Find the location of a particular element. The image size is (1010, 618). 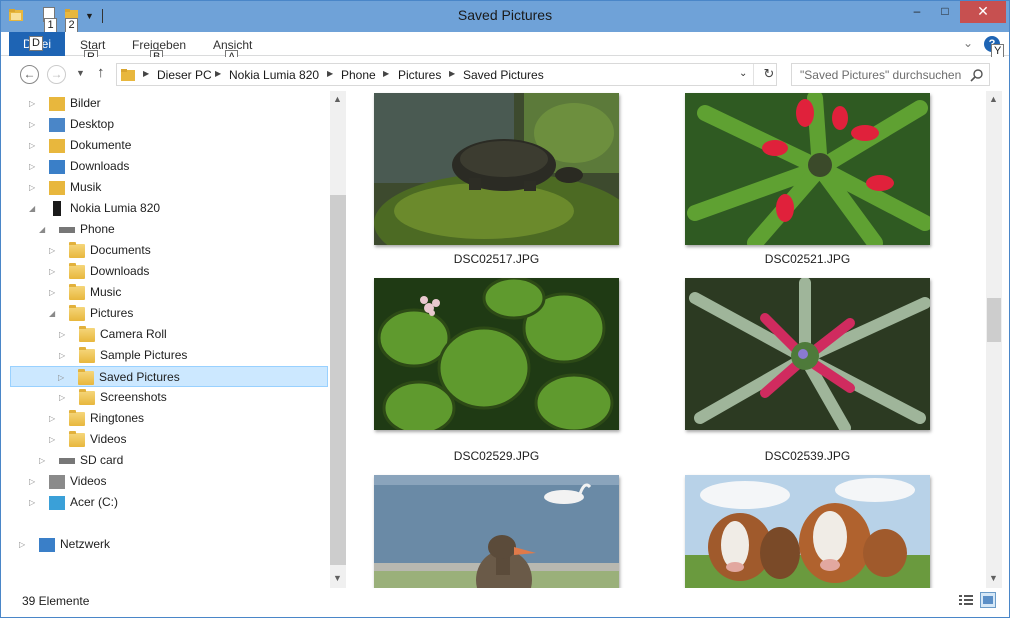

tree-item: ▷ Netzwerk is located at coordinates (168, 544).